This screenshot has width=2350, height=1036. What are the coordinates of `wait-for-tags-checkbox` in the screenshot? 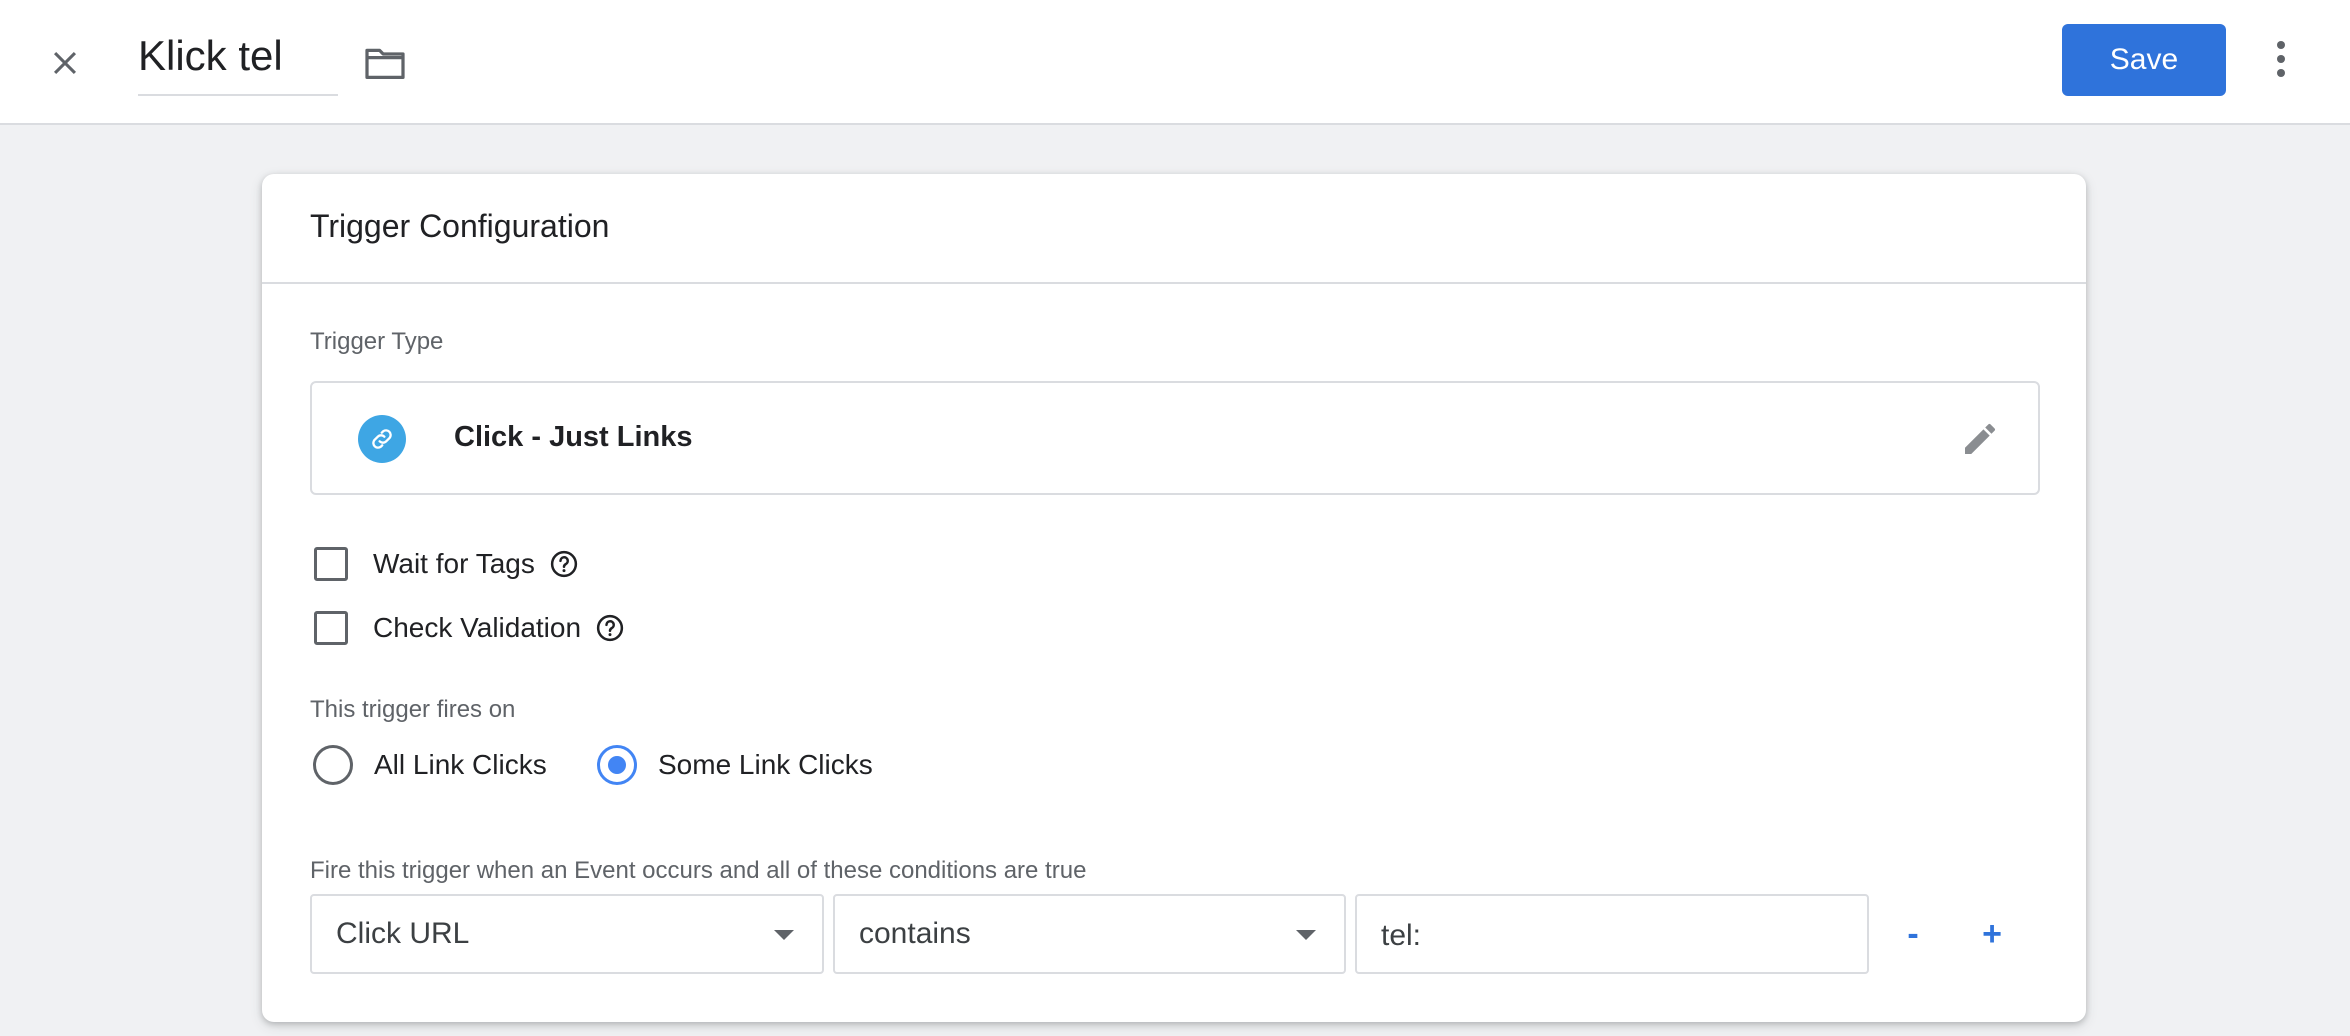 It's located at (331, 564).